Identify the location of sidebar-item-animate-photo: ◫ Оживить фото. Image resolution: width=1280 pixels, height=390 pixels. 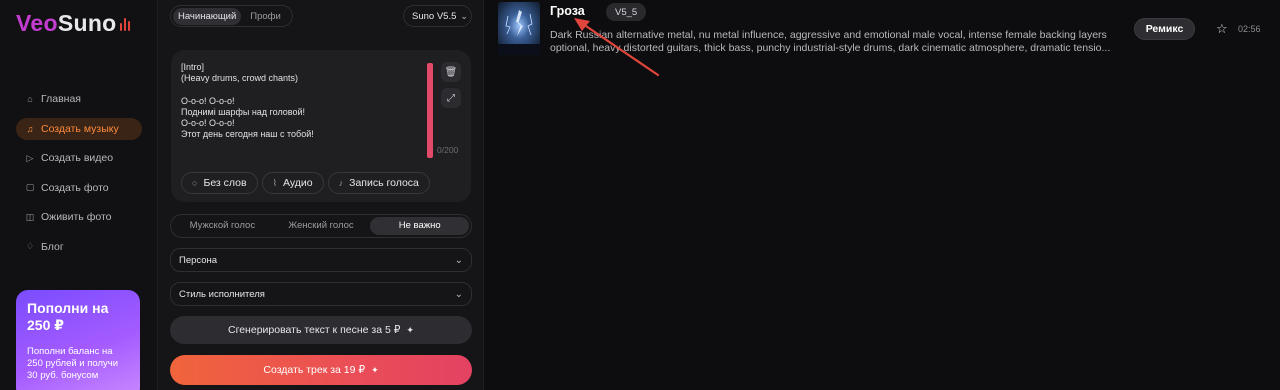
(79, 217).